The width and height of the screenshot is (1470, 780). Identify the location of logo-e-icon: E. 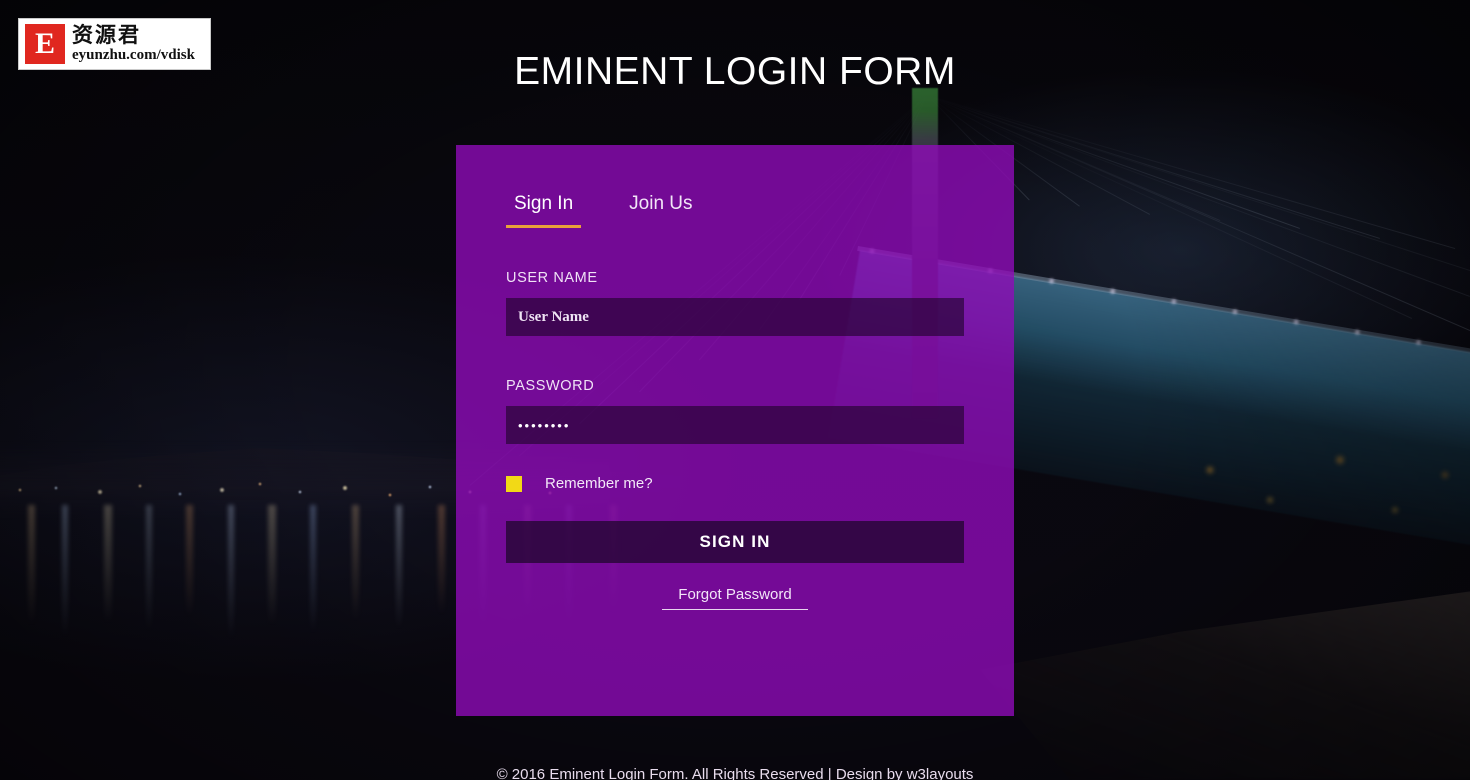
(45, 44).